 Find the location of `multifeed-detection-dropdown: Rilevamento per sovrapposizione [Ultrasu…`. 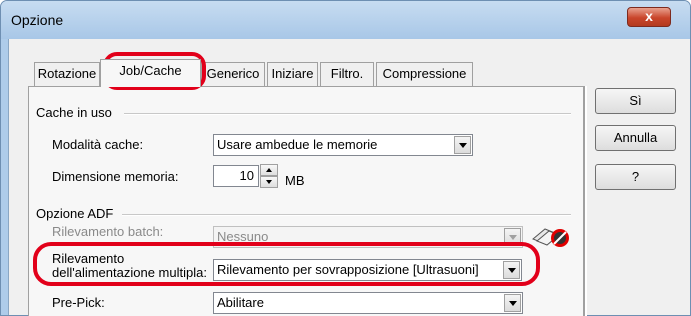

multifeed-detection-dropdown: Rilevamento per sovrapposizione [Ultrasu… is located at coordinates (367, 270).